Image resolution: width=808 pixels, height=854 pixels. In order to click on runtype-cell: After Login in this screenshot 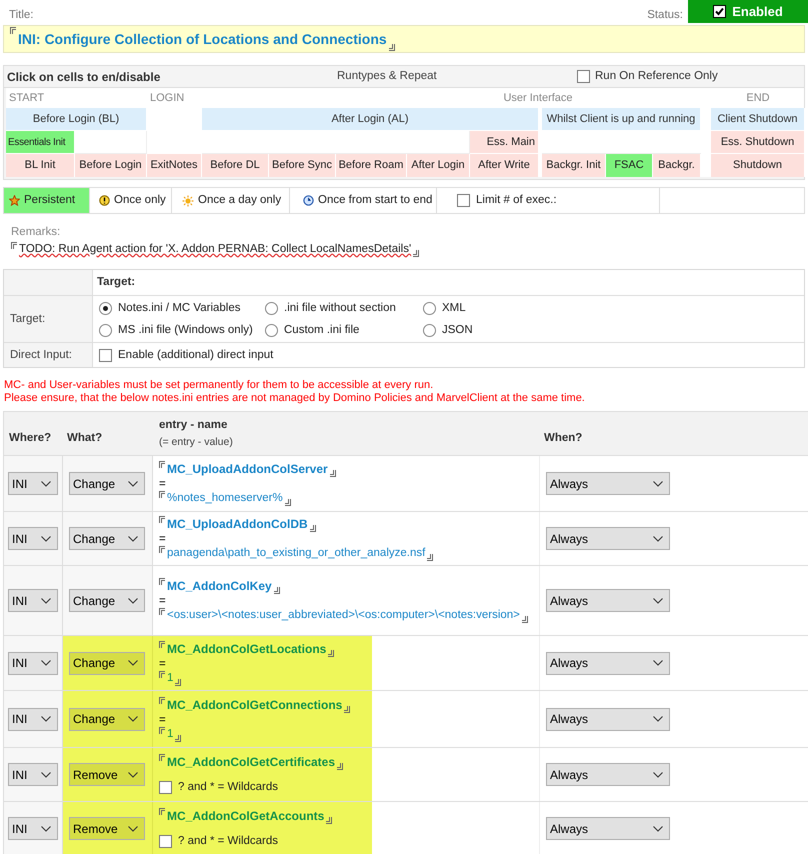, I will do `click(438, 165)`.